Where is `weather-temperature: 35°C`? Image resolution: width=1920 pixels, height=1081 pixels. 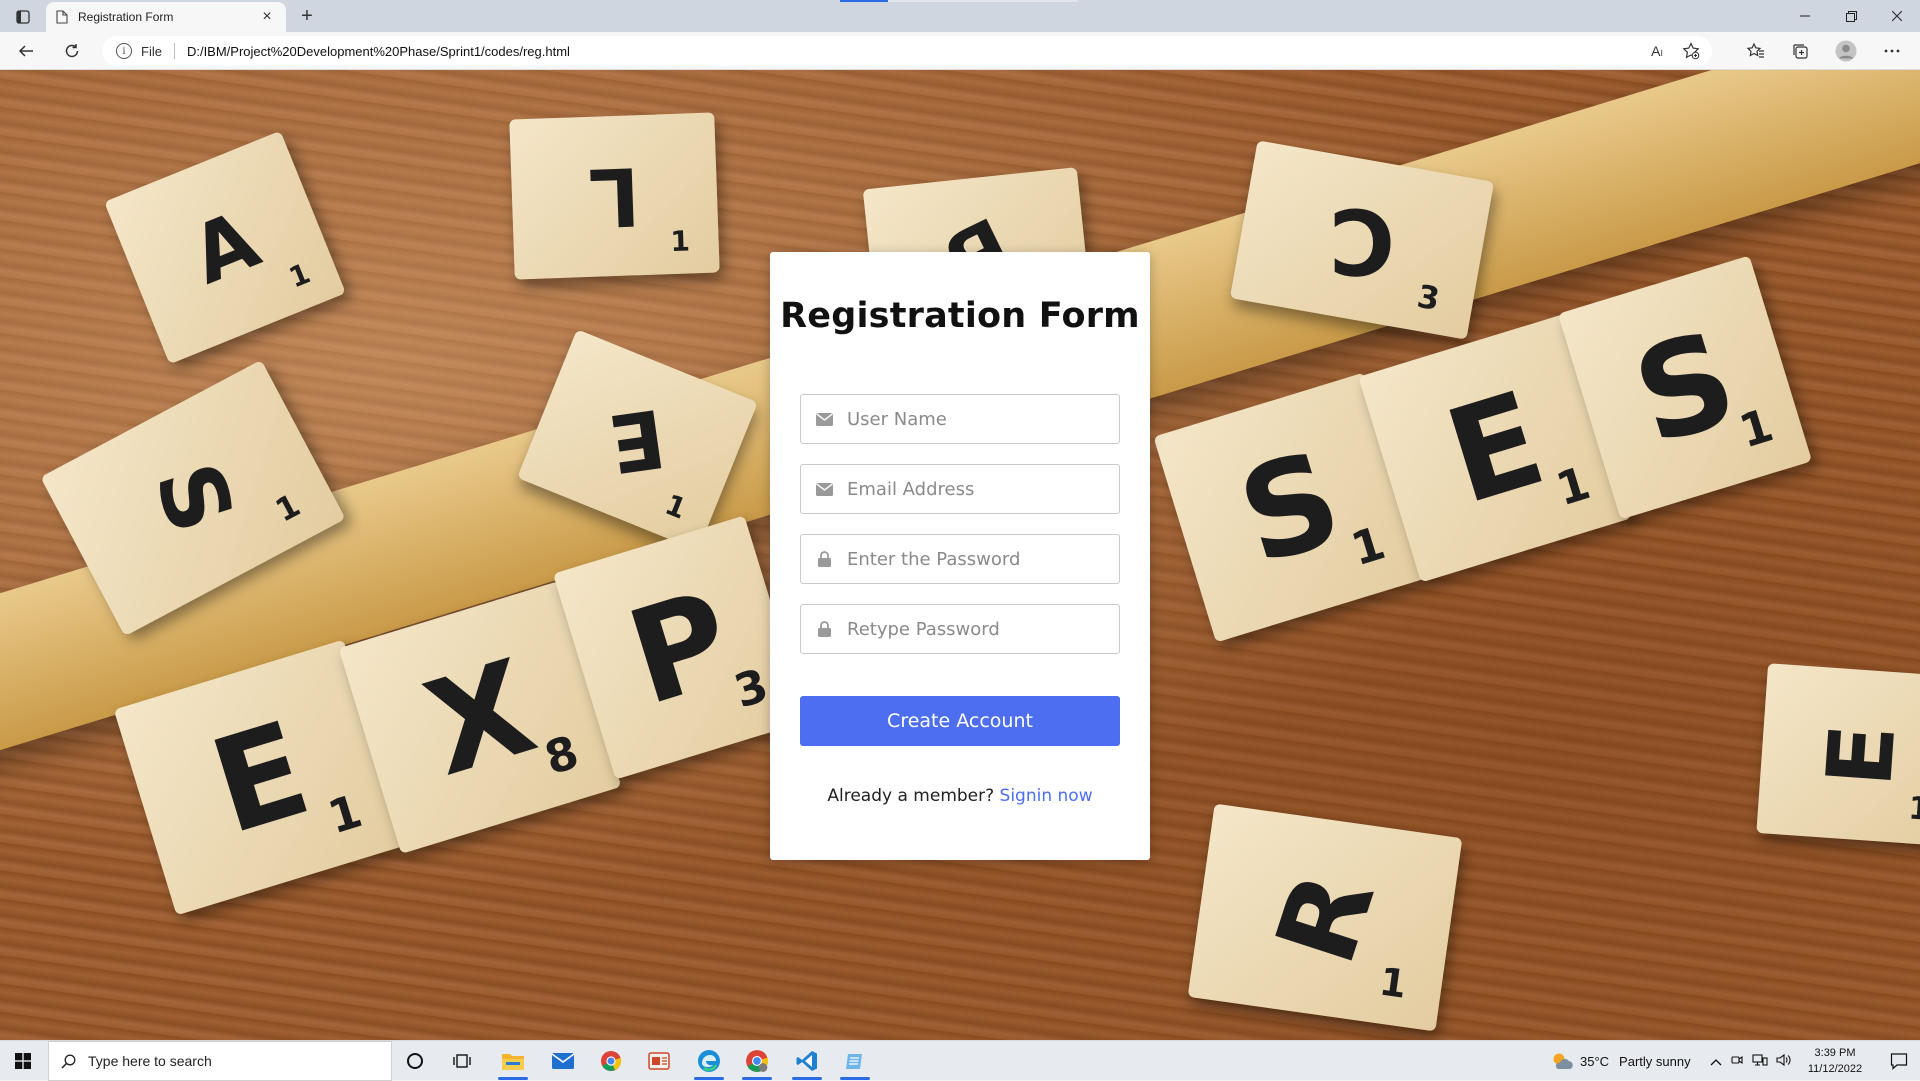 weather-temperature: 35°C is located at coordinates (1595, 1061).